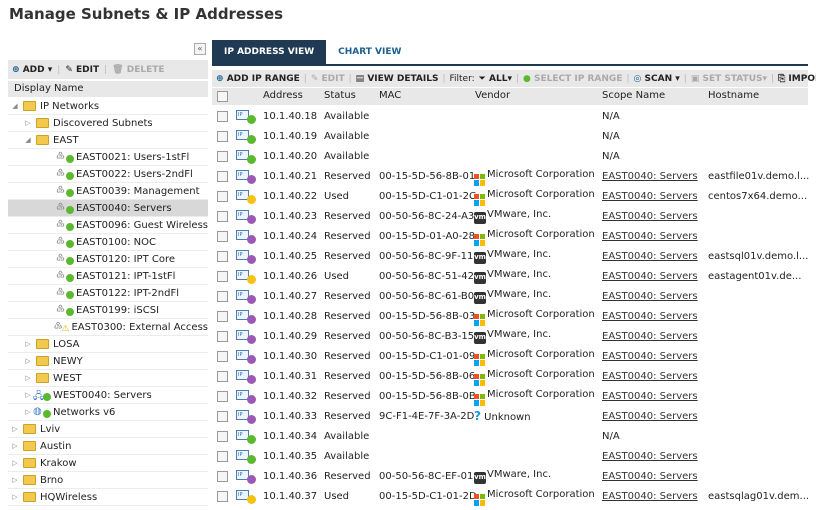  What do you see at coordinates (108, 242) in the screenshot?
I see `tree-item: ♷ EAST0100: NOC` at bounding box center [108, 242].